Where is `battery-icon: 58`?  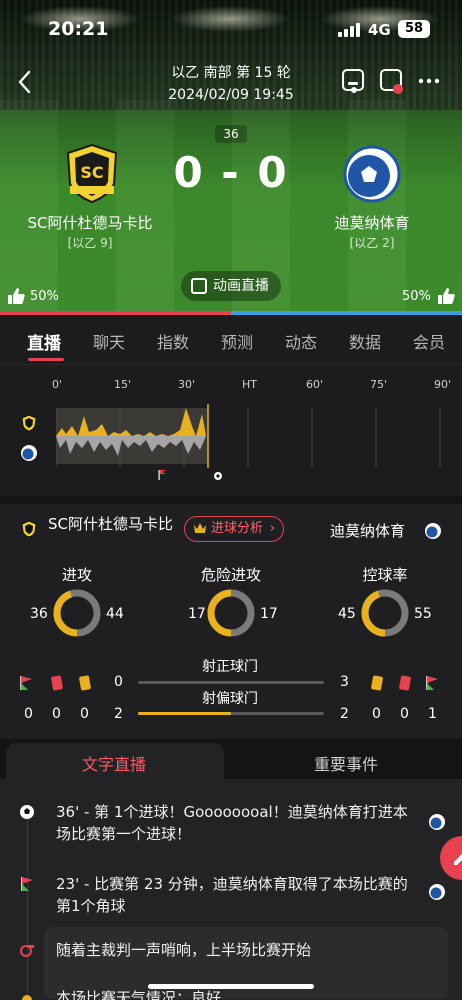
battery-icon: 58 is located at coordinates (414, 29).